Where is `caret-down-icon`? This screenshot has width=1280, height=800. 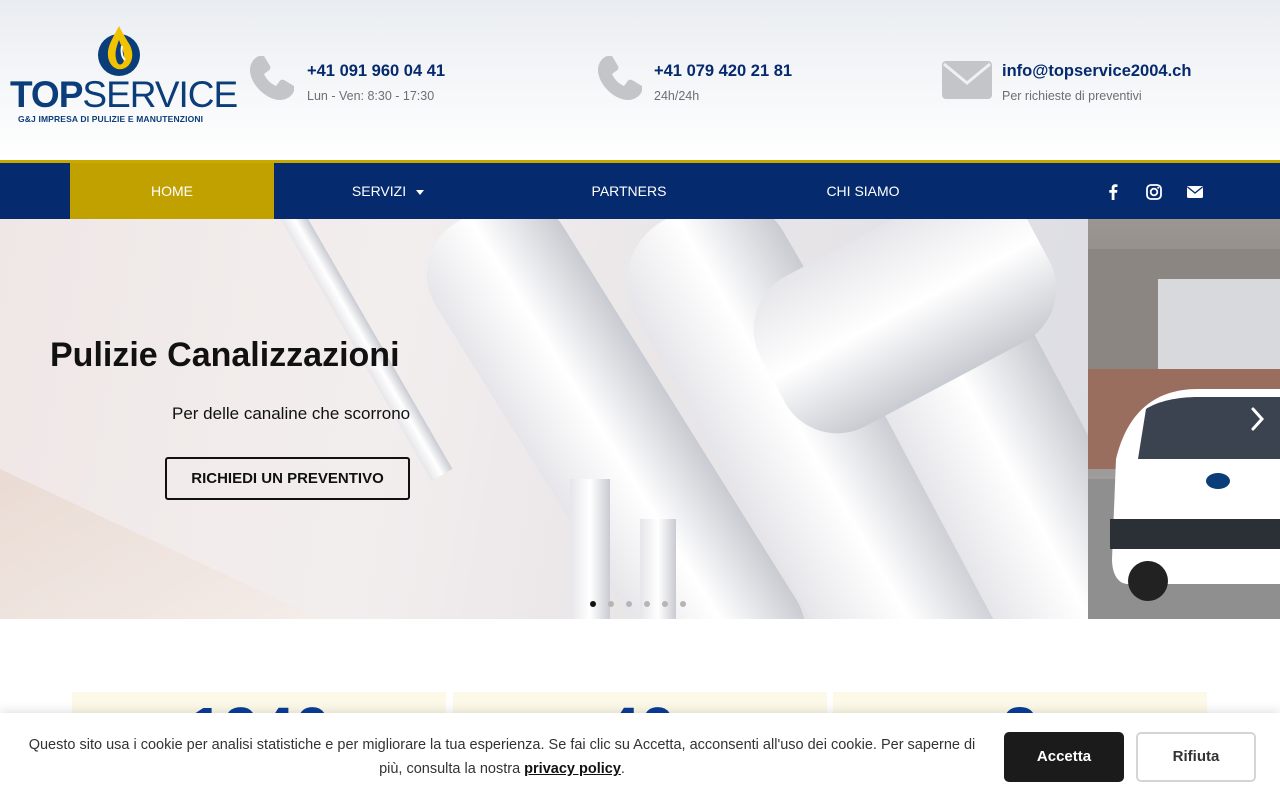 caret-down-icon is located at coordinates (420, 192).